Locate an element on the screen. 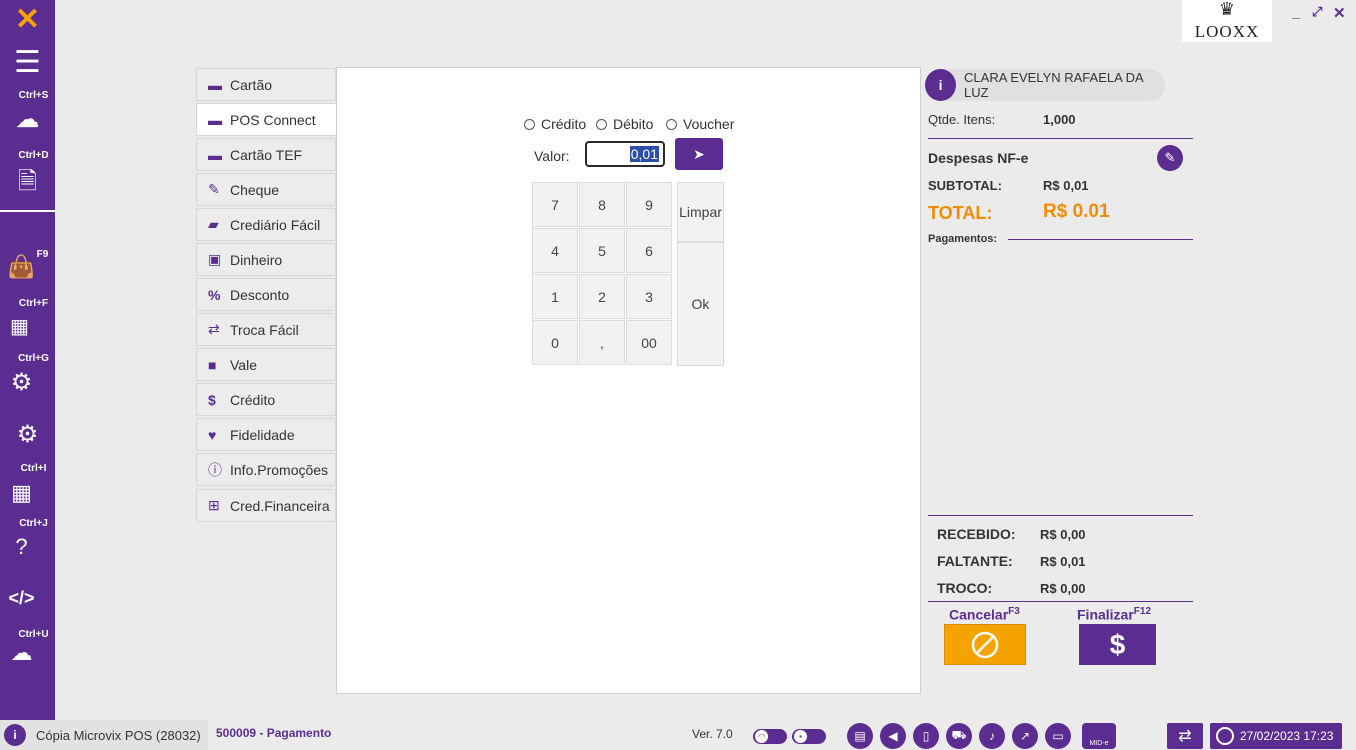 The height and width of the screenshot is (750, 1356). faltante-value: R$ 0,01 is located at coordinates (1063, 561).